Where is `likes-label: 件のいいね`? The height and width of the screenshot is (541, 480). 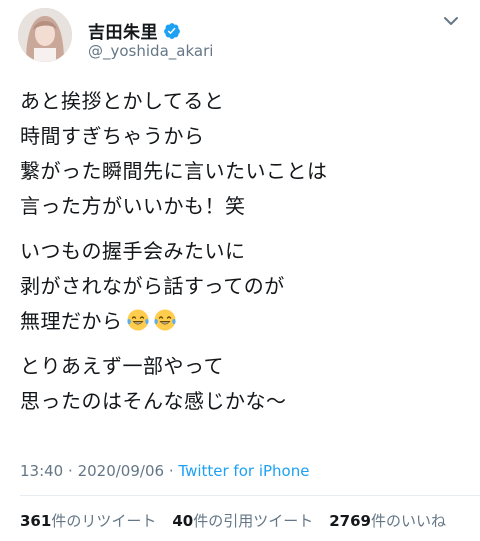
likes-label: 件のいいね is located at coordinates (408, 521).